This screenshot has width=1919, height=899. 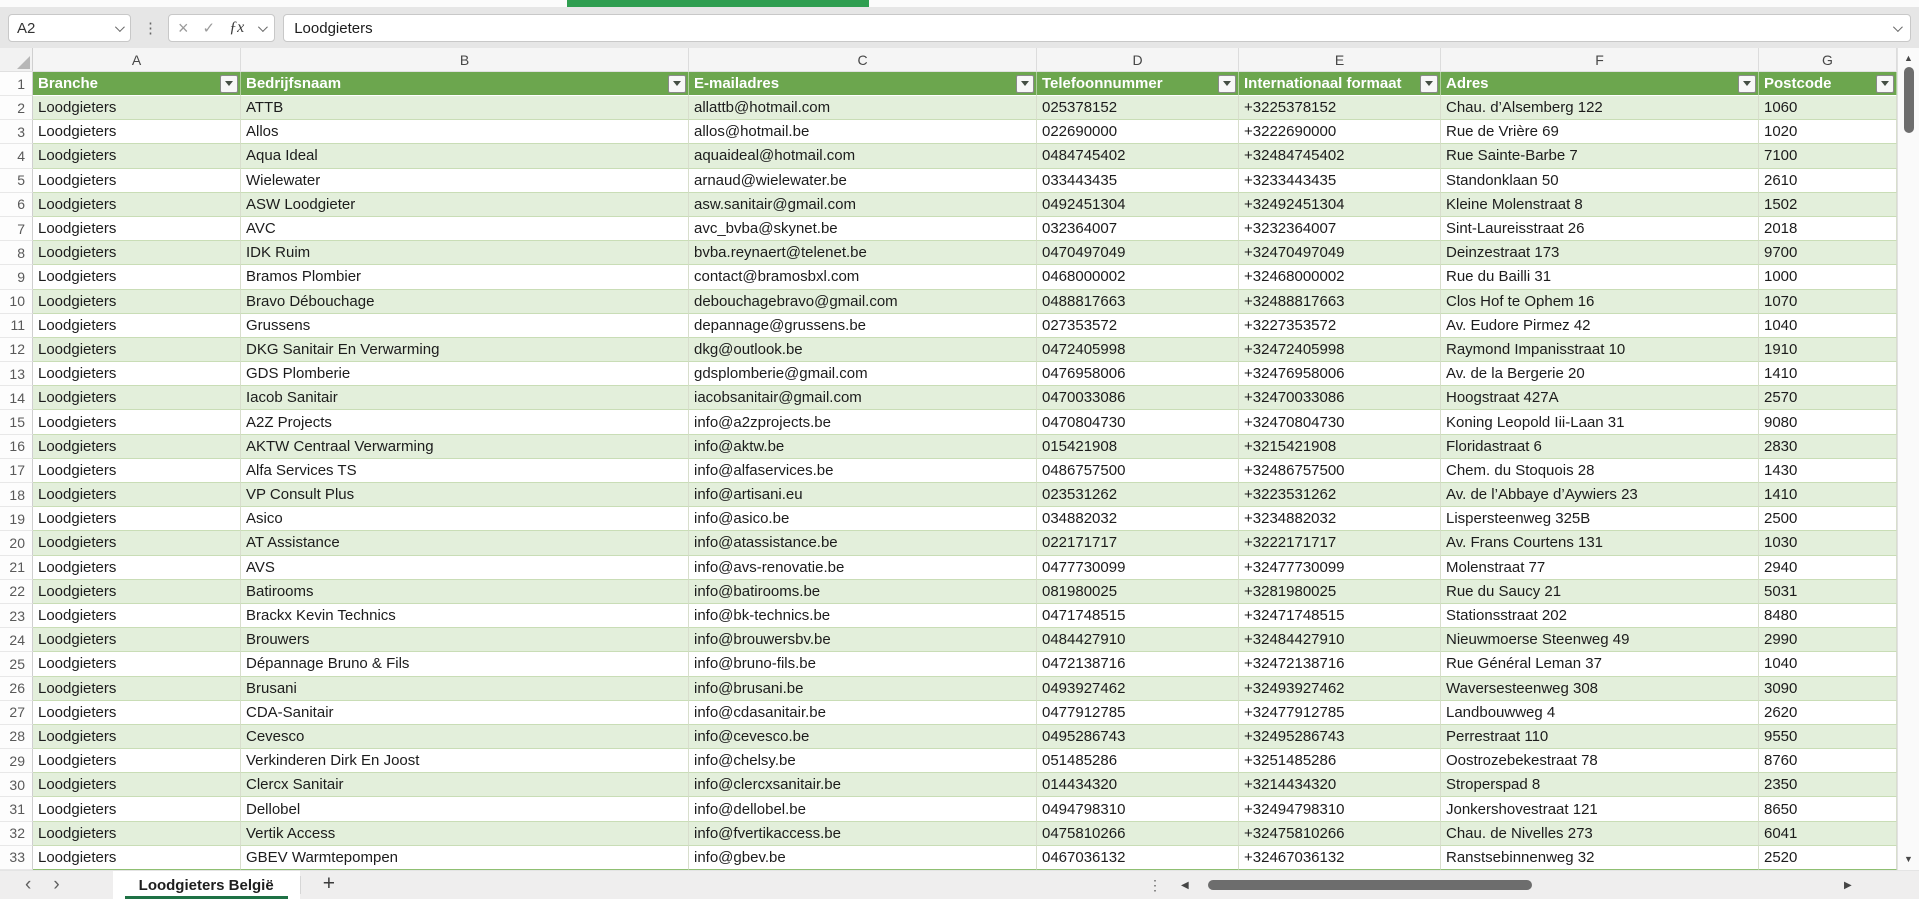 What do you see at coordinates (1138, 567) in the screenshot?
I see `cell: 0477730099` at bounding box center [1138, 567].